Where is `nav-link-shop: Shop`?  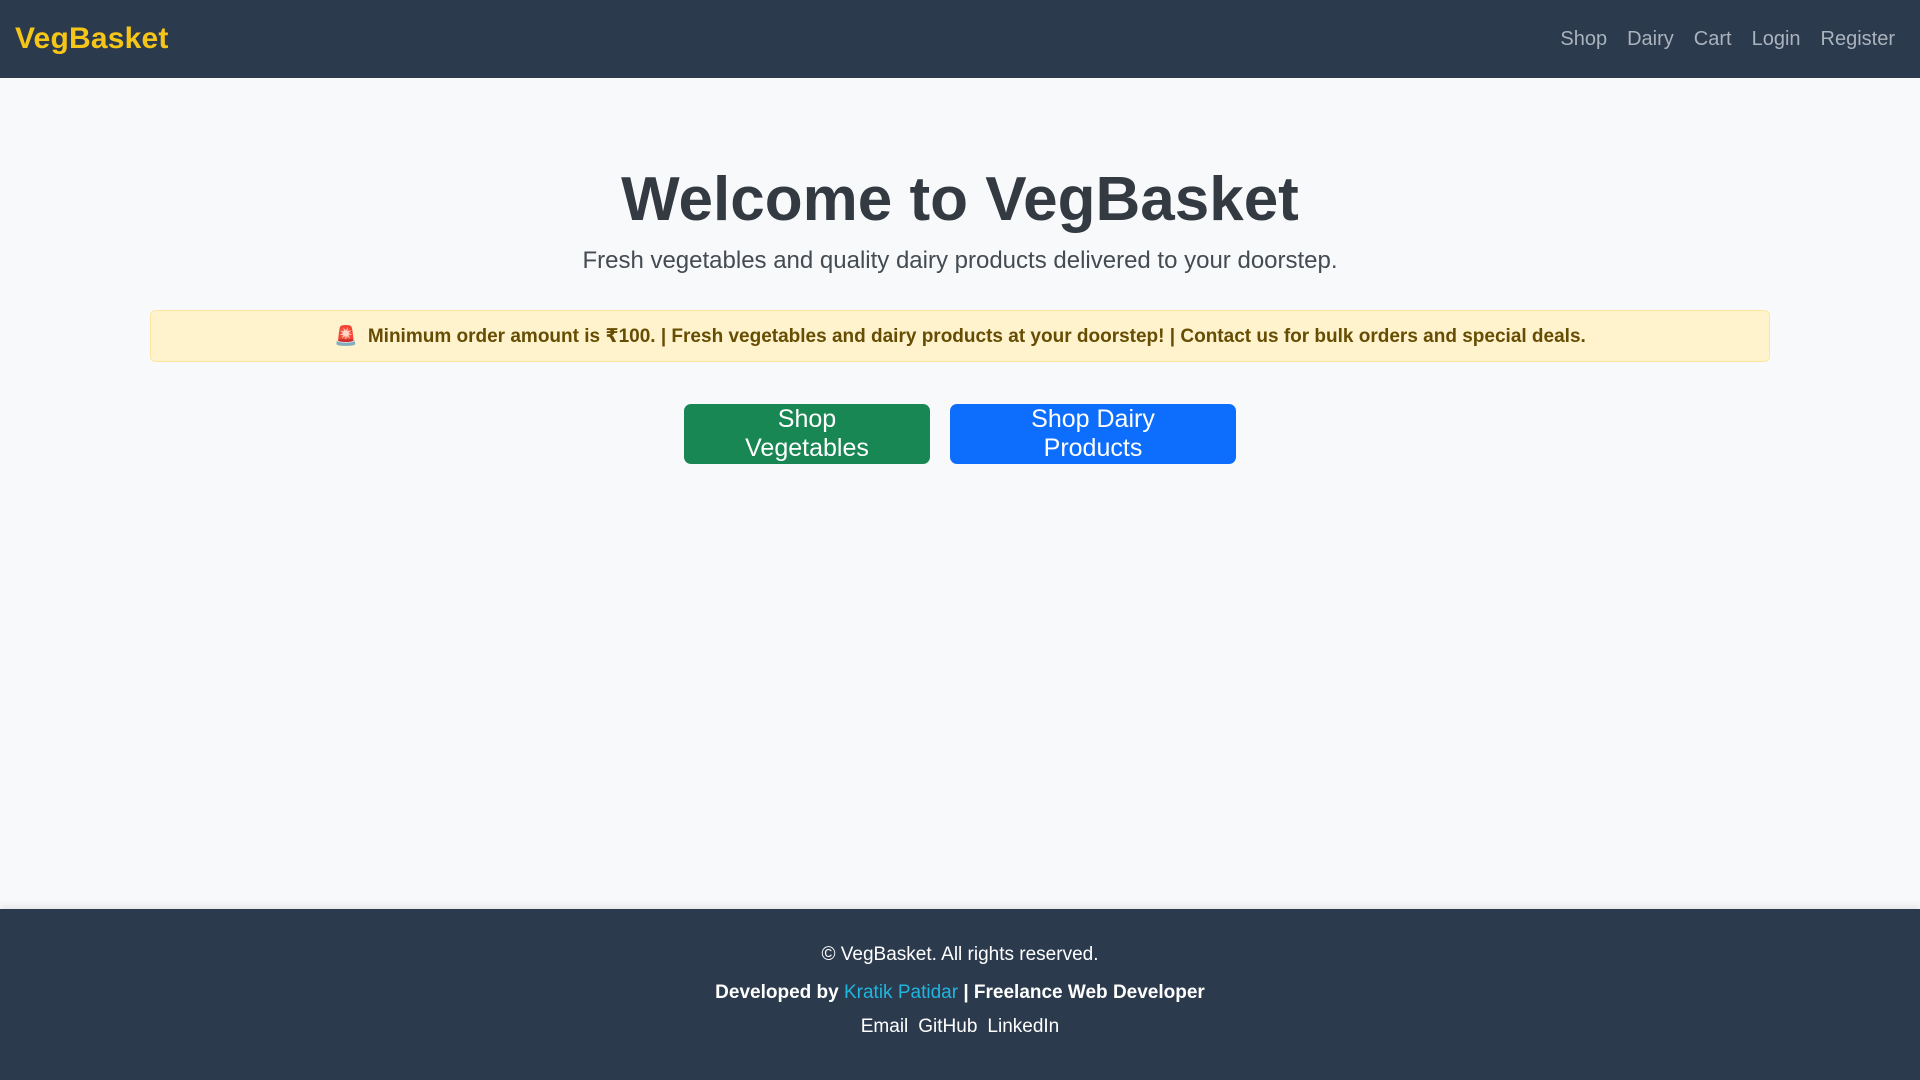 nav-link-shop: Shop is located at coordinates (1583, 39).